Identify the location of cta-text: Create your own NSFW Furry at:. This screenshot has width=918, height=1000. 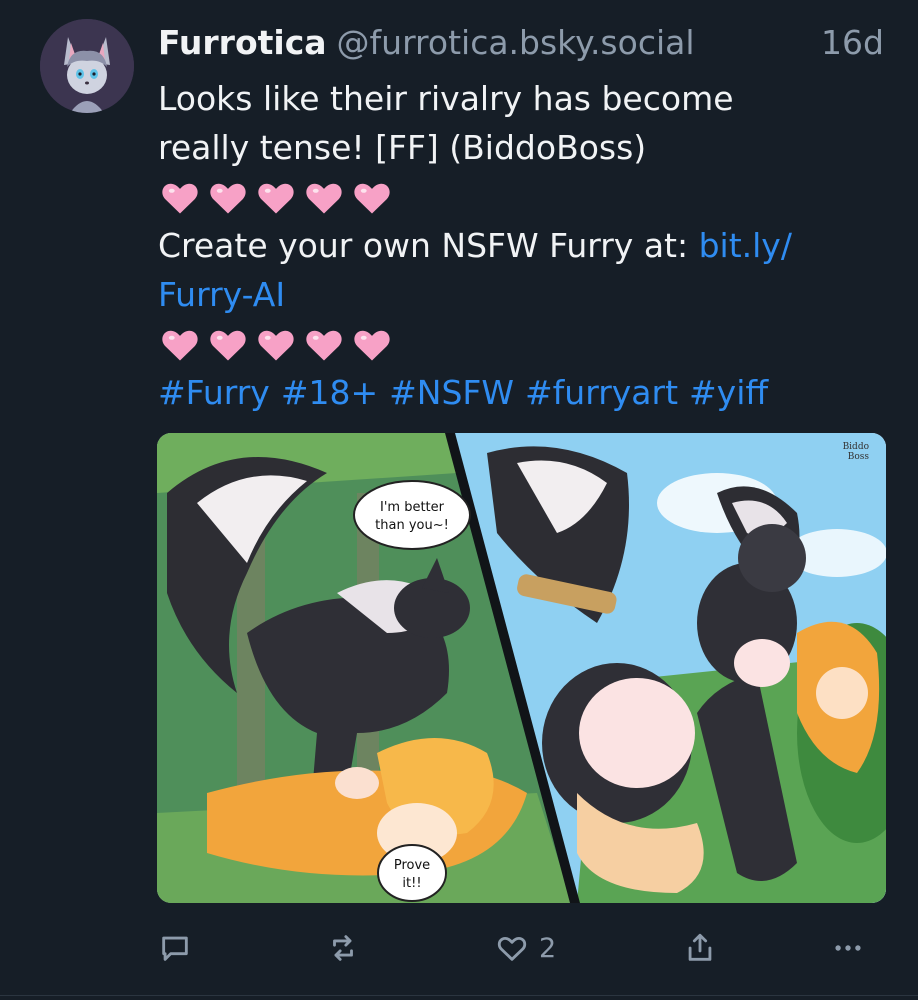
(428, 245).